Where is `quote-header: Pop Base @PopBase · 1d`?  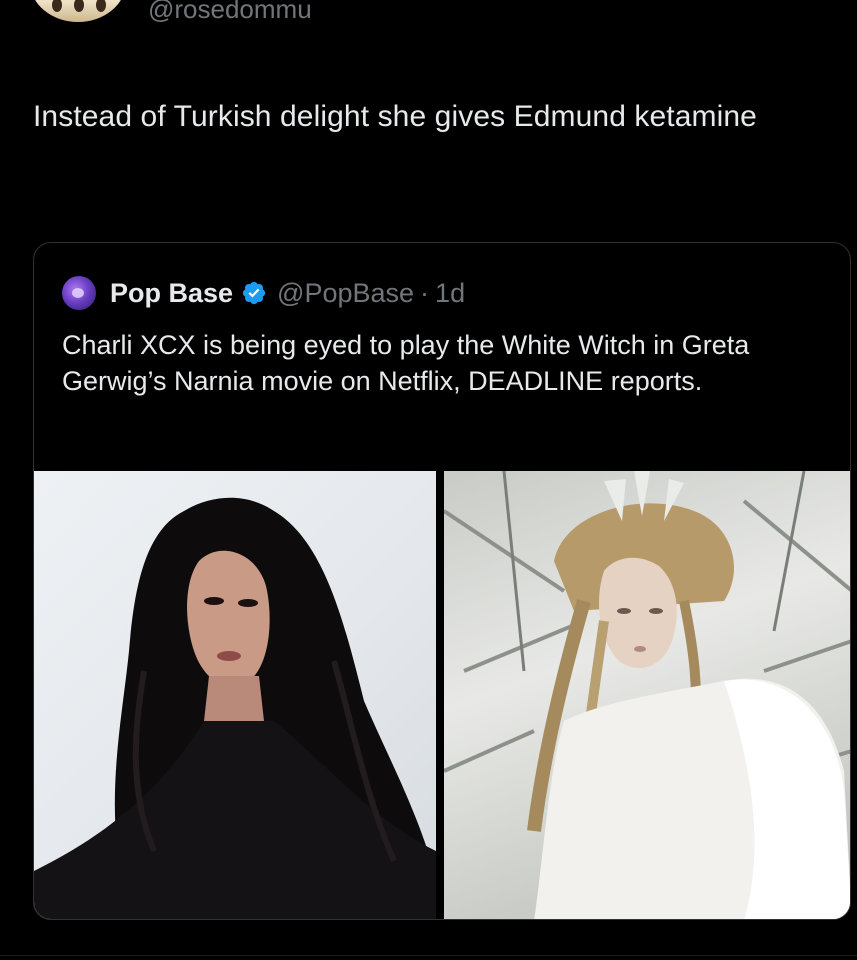
quote-header: Pop Base @PopBase · 1d is located at coordinates (263, 293).